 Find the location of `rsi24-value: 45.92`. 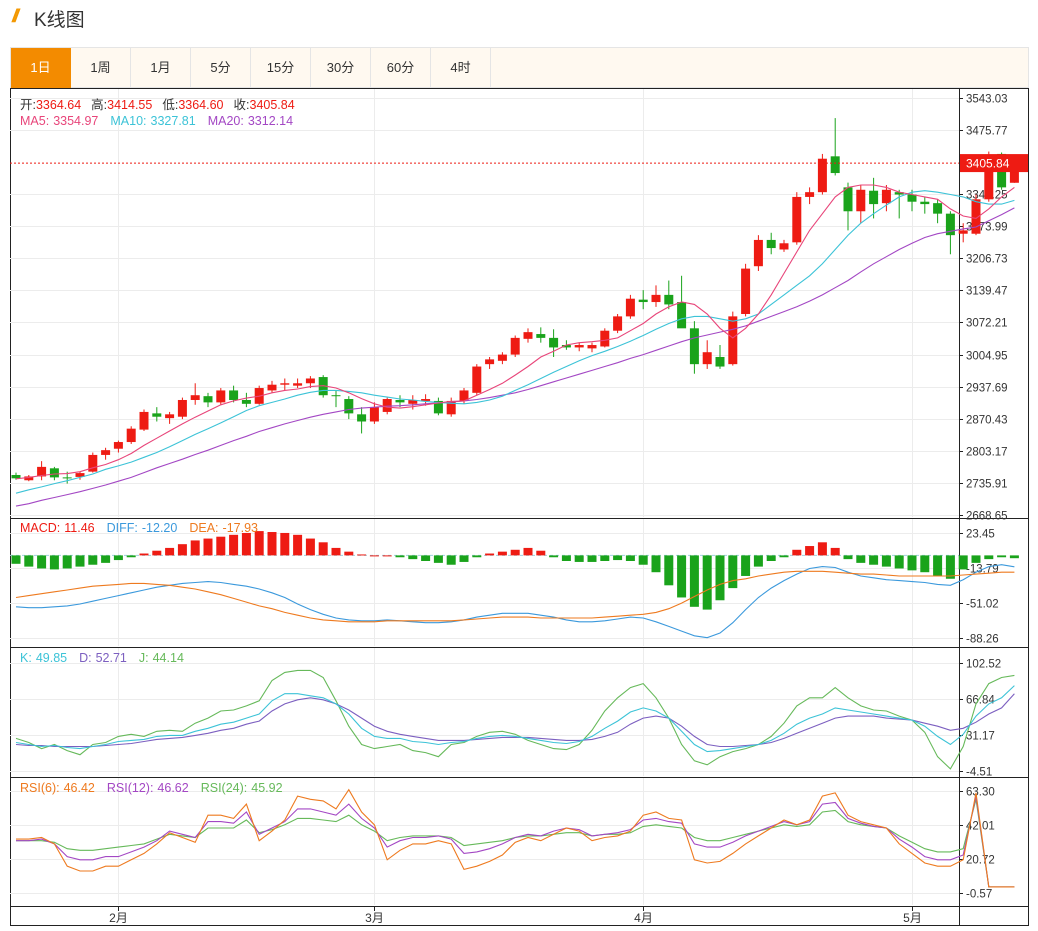

rsi24-value: 45.92 is located at coordinates (266, 788).